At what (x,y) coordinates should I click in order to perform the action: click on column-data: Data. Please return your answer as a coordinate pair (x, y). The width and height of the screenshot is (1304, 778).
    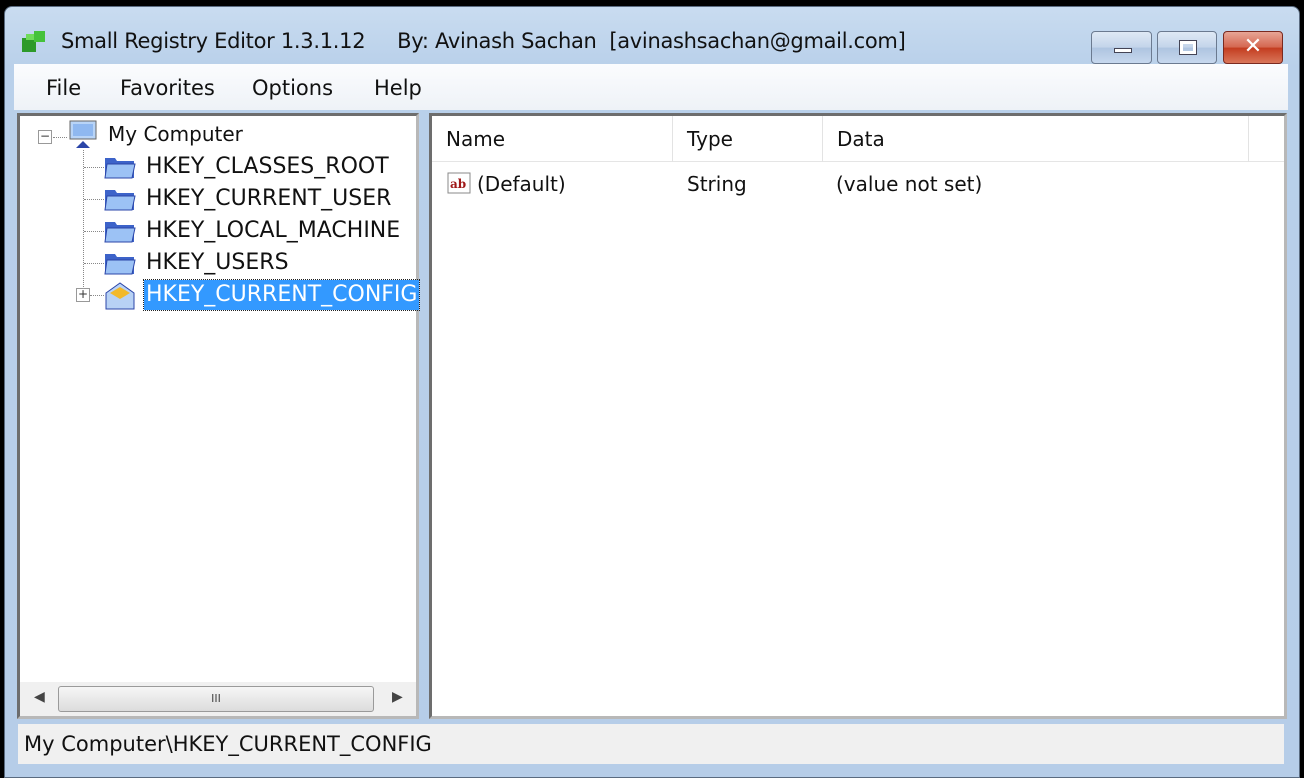
    Looking at the image, I should click on (1036, 139).